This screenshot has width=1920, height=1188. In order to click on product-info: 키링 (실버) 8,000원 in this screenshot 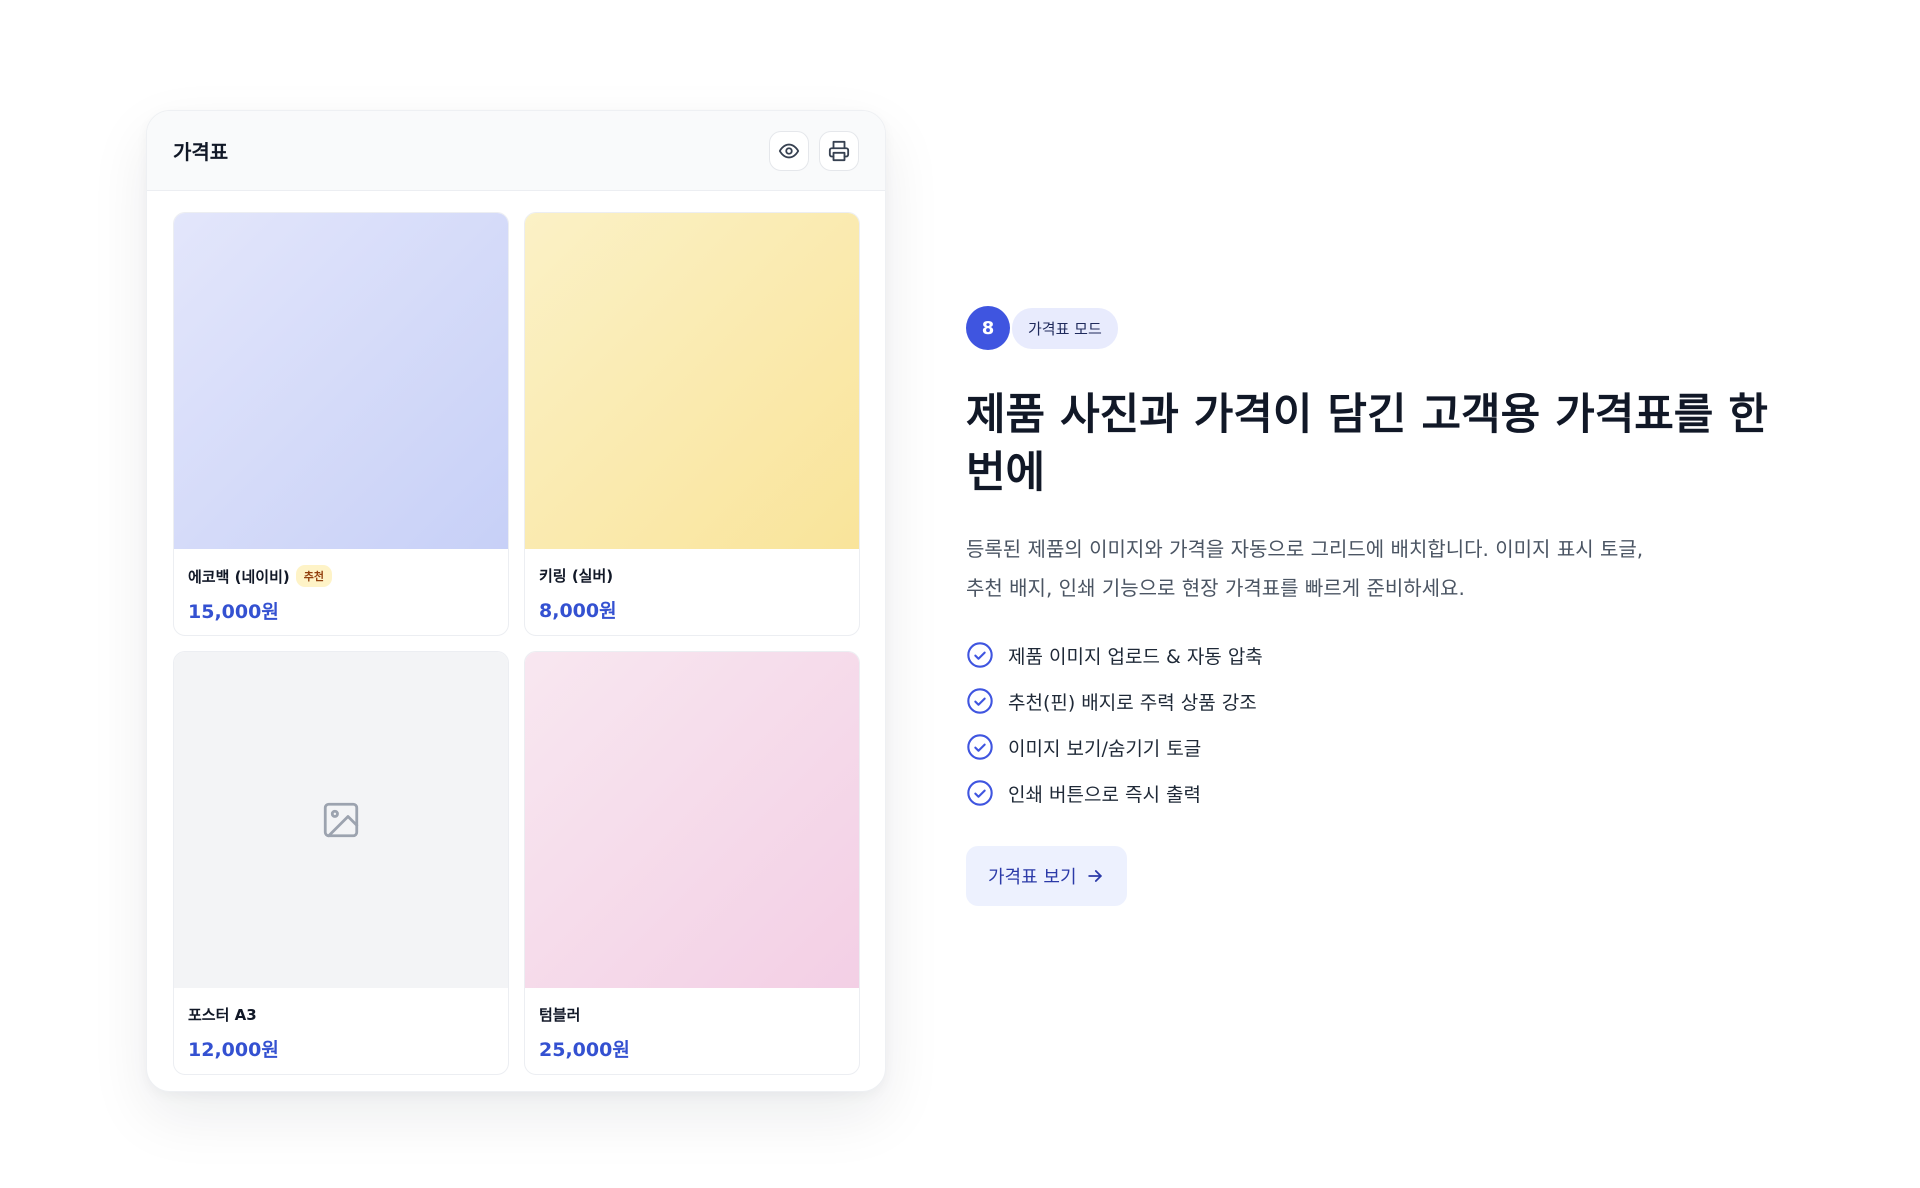, I will do `click(692, 586)`.